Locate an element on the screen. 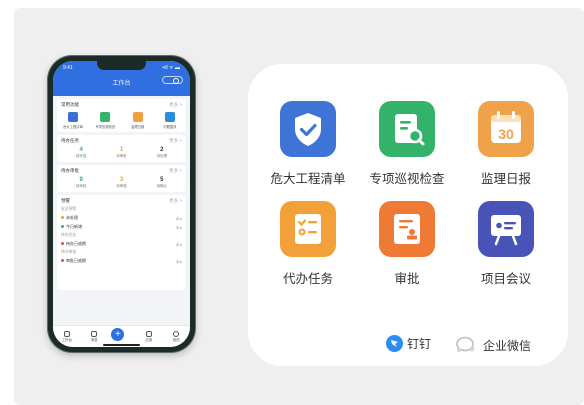 The image size is (584, 405). todo-stat: 2 待处理 is located at coordinates (162, 153).